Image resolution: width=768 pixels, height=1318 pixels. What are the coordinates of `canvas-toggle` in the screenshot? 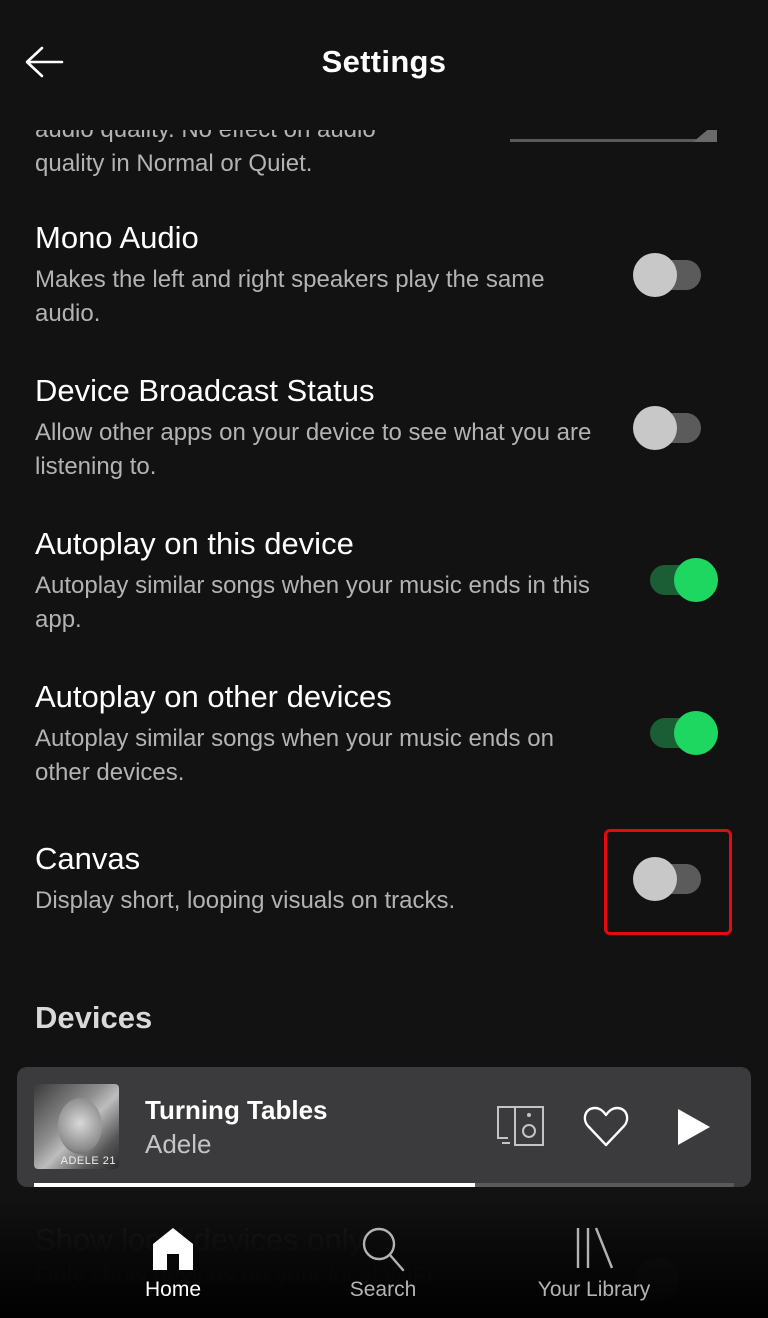 It's located at (668, 879).